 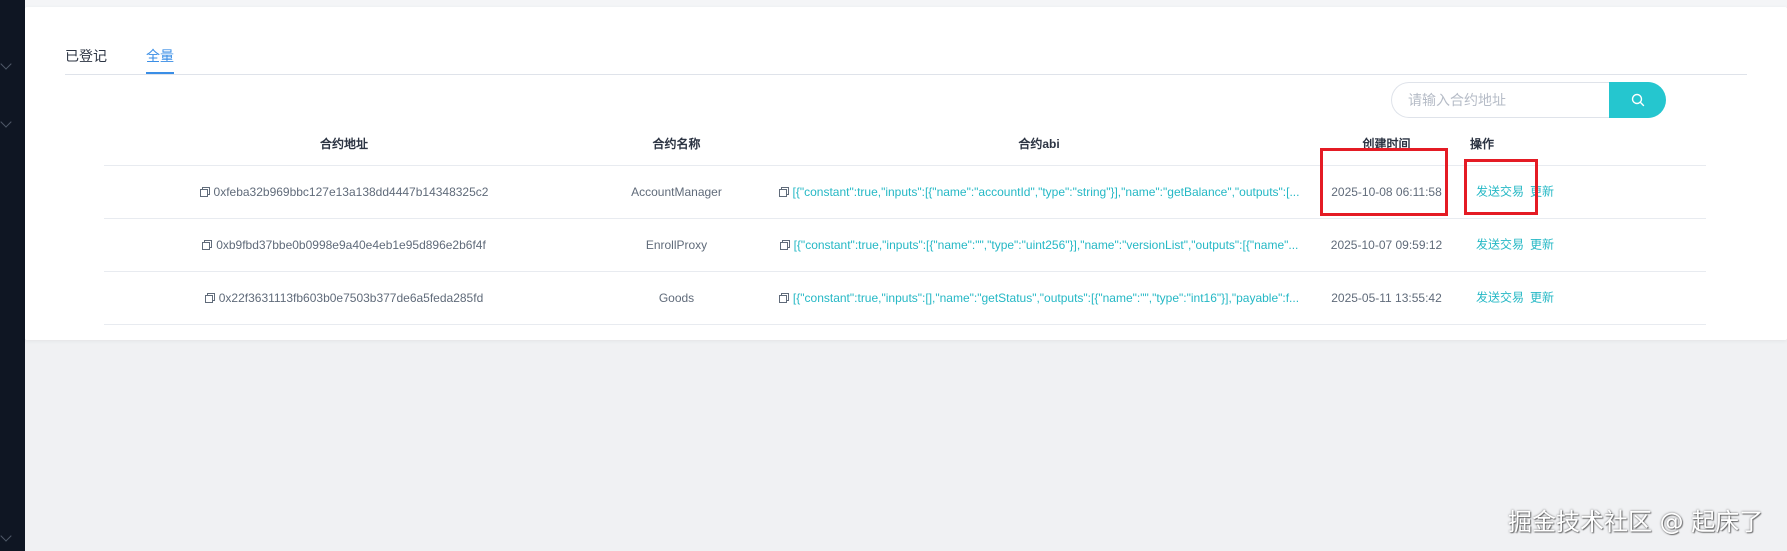 What do you see at coordinates (160, 73) in the screenshot?
I see `active-tab-indicator` at bounding box center [160, 73].